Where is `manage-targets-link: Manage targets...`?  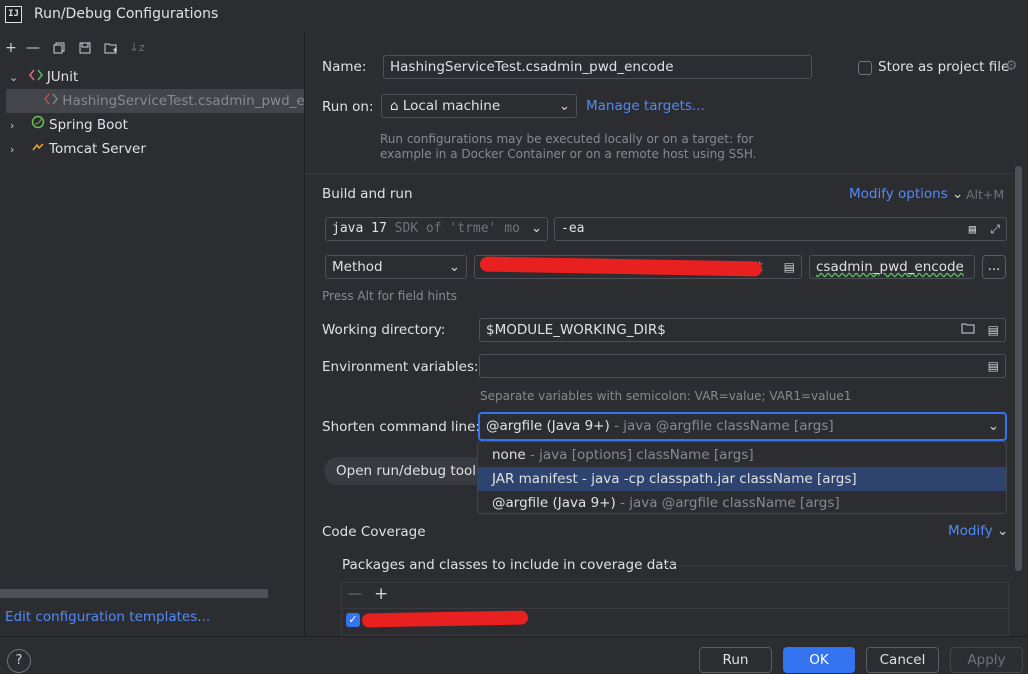
manage-targets-link: Manage targets... is located at coordinates (645, 106).